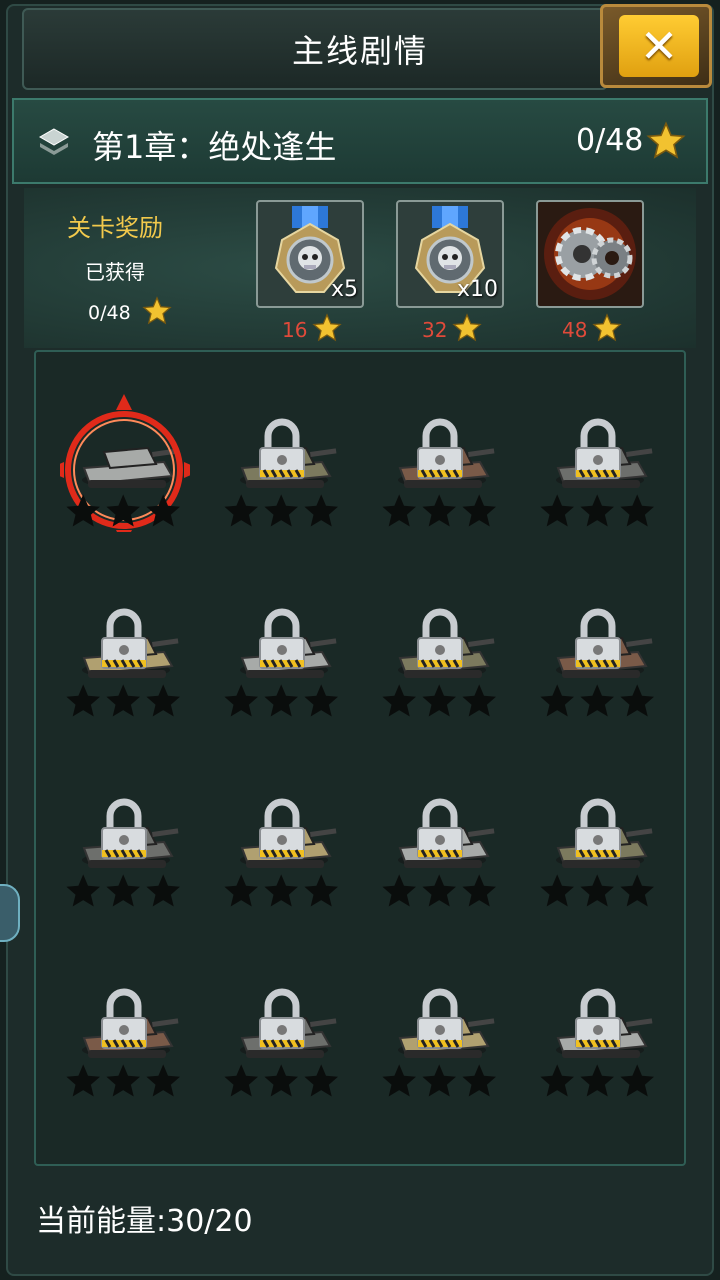 This screenshot has width=720, height=1280. I want to click on reward-required-stars: 48, so click(575, 330).